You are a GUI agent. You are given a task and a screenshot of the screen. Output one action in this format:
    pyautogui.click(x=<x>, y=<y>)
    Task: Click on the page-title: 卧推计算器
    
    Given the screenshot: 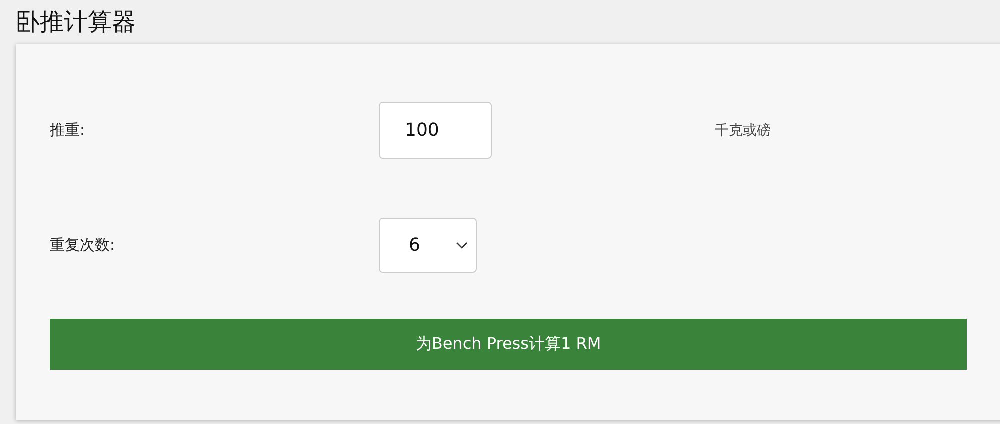 What is the action you would take?
    pyautogui.click(x=76, y=22)
    